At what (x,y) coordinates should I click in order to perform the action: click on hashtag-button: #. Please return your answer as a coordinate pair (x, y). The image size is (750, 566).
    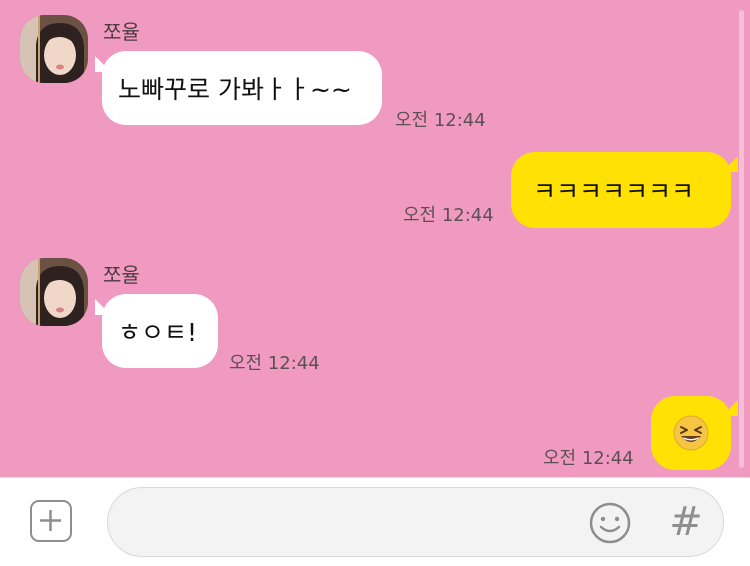
    Looking at the image, I should click on (686, 522).